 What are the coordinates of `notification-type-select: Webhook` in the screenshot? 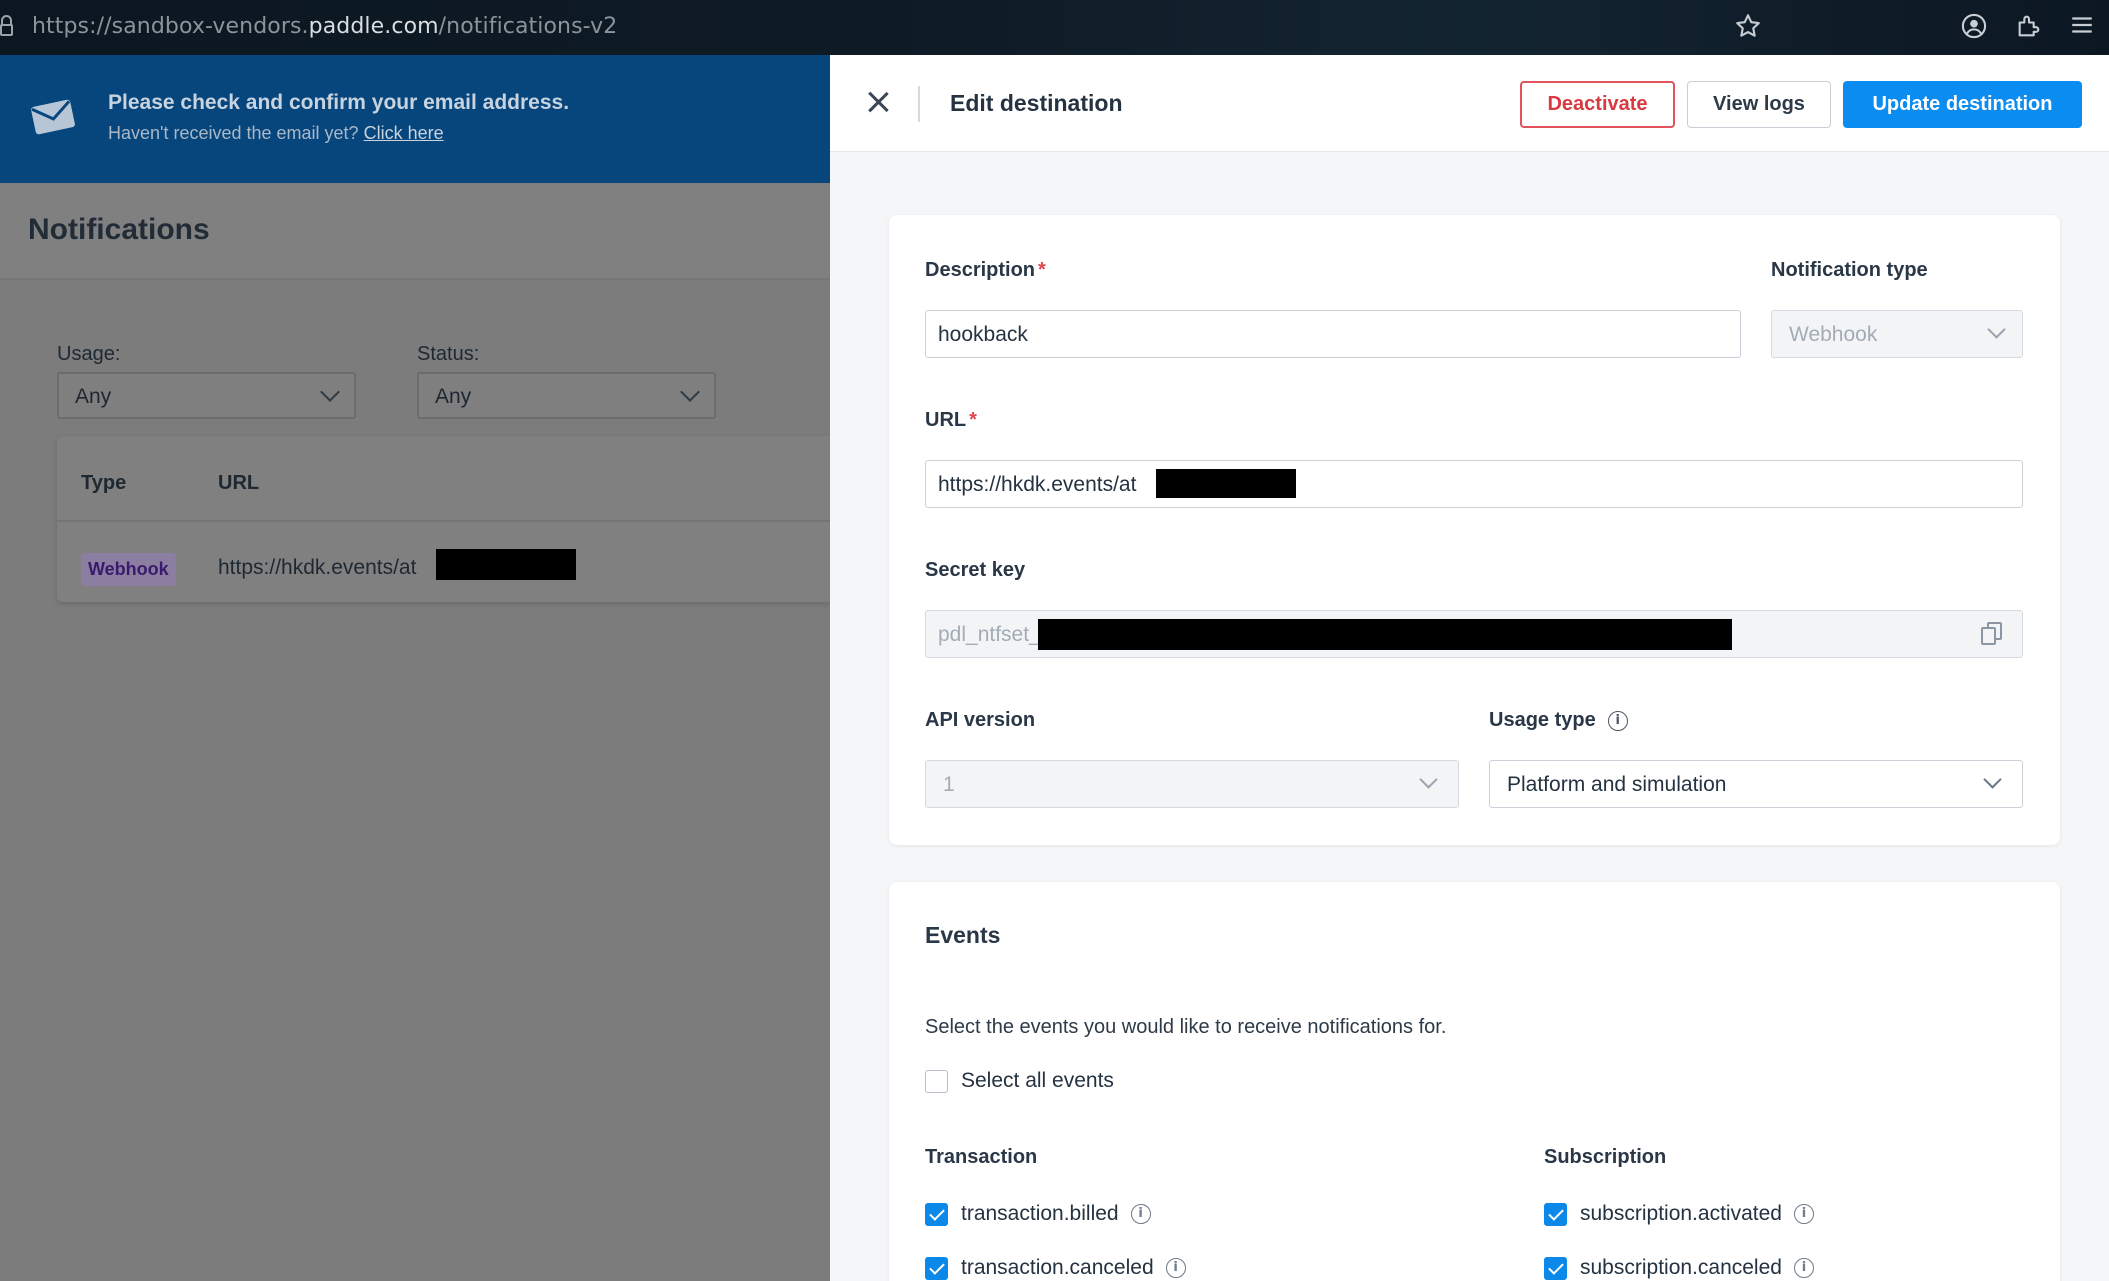 It's located at (1897, 334).